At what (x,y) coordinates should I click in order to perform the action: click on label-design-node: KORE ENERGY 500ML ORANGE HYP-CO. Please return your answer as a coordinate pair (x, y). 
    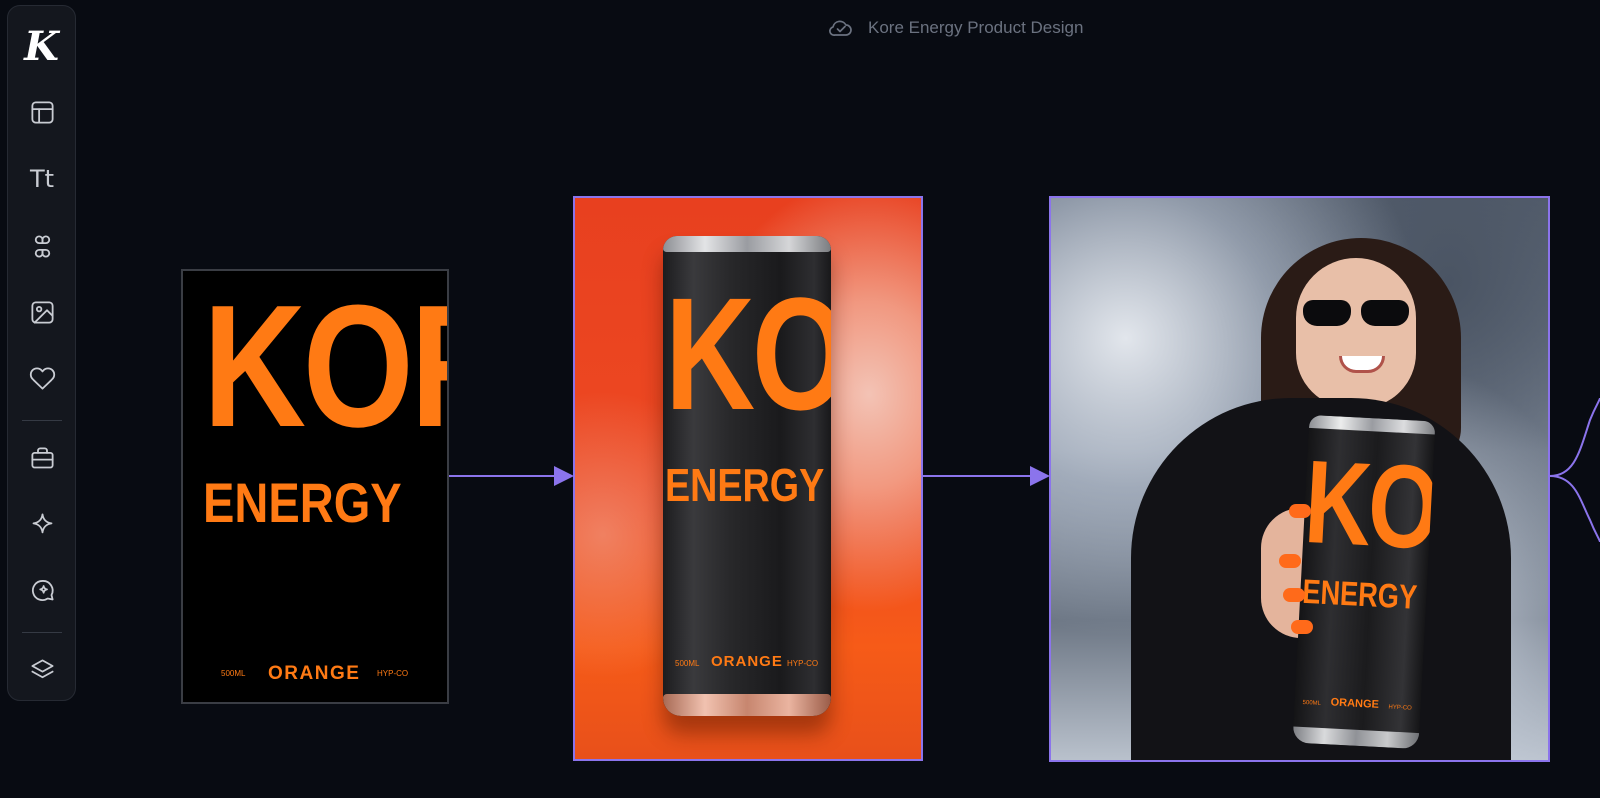
    Looking at the image, I should click on (315, 486).